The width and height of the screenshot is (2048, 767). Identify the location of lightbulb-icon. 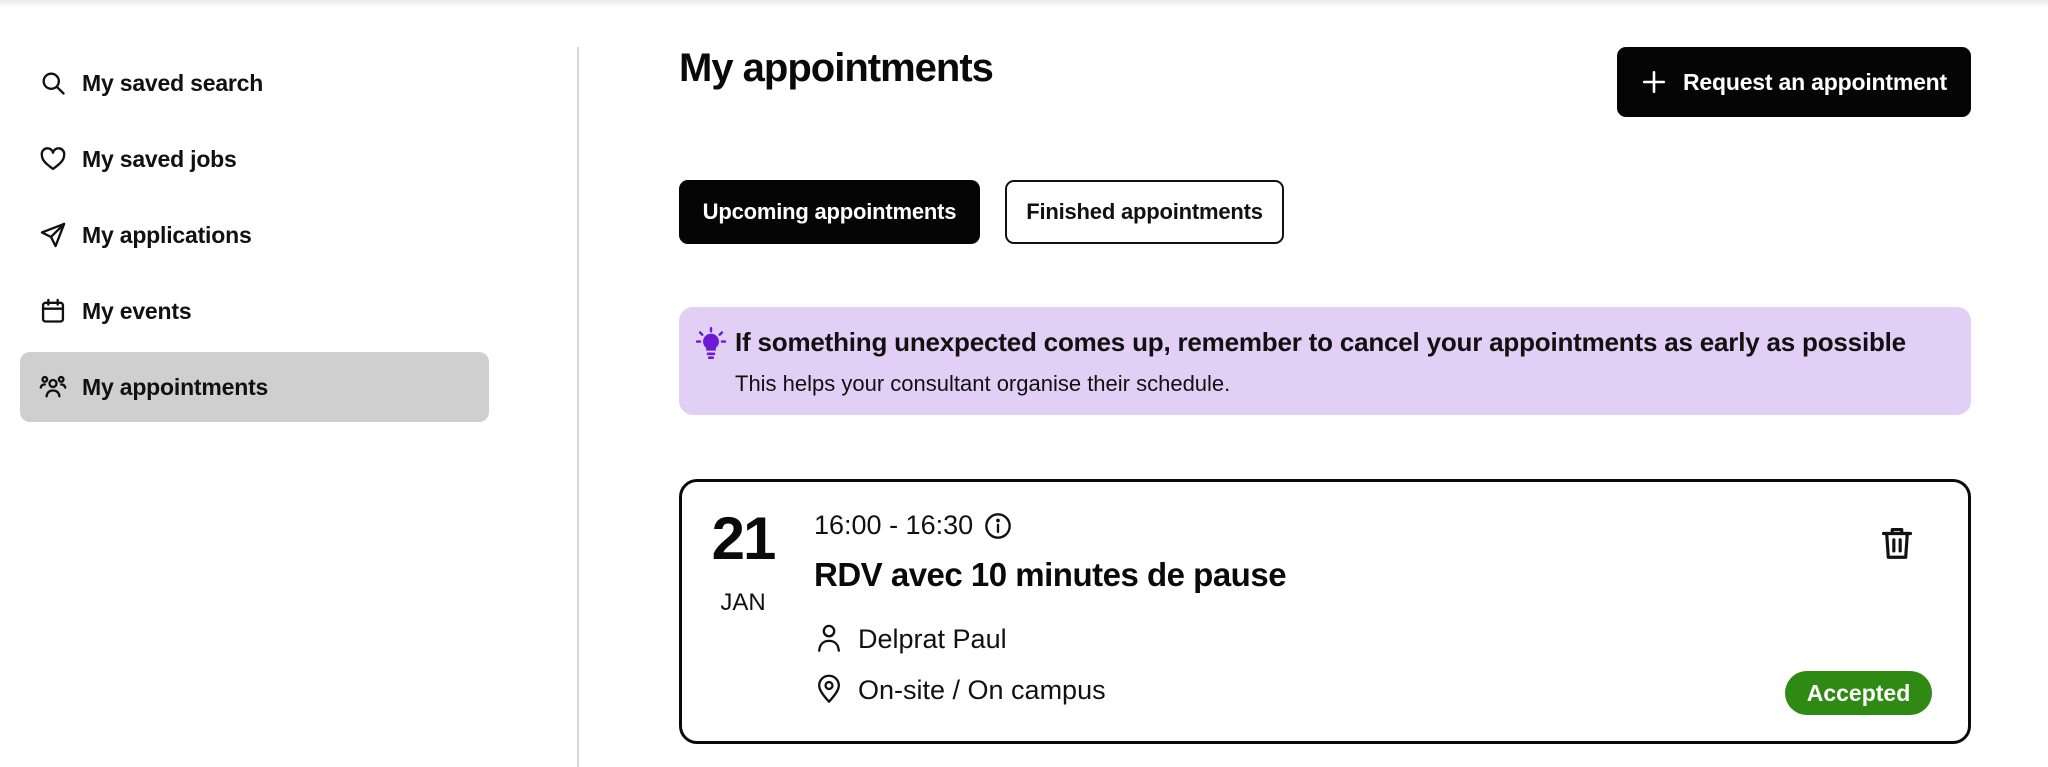
(711, 343).